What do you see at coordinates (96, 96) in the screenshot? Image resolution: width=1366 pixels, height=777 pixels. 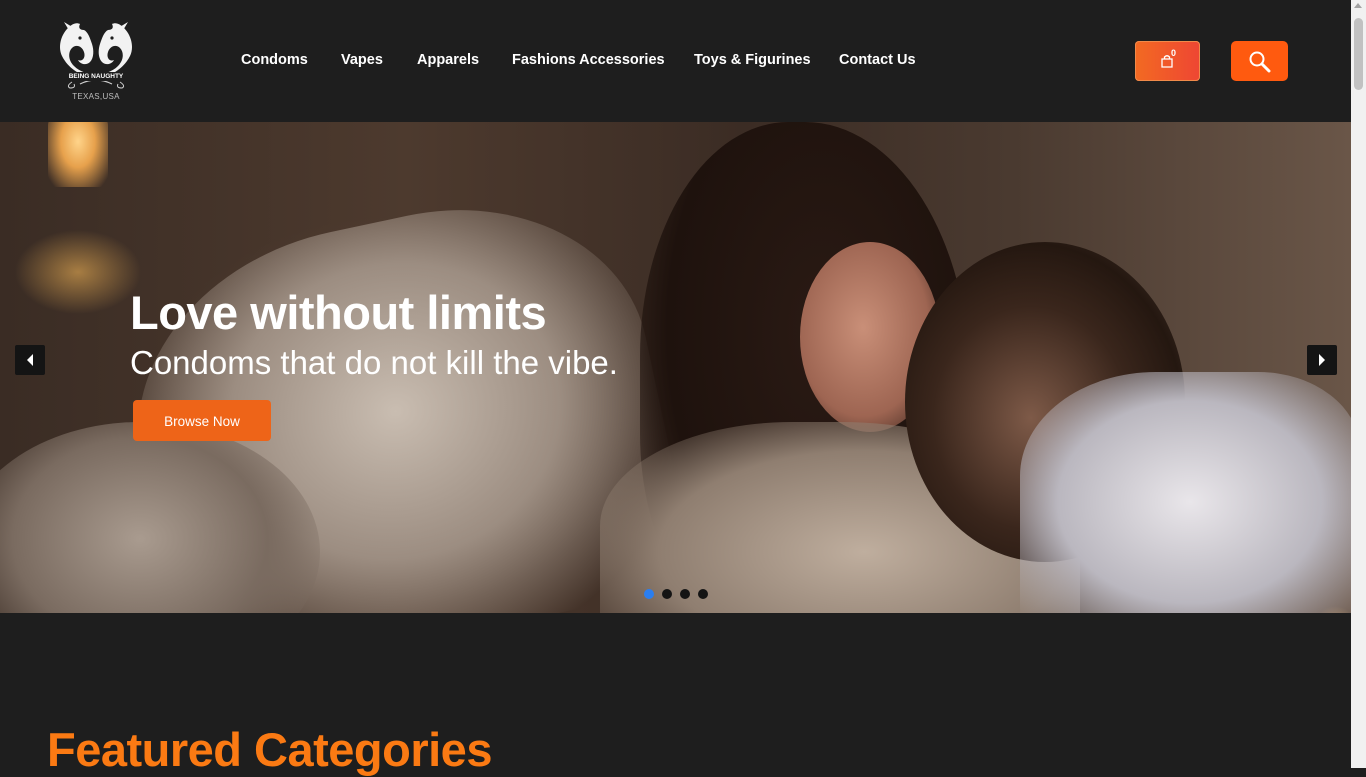 I see `logo-location: TEXAS,USA` at bounding box center [96, 96].